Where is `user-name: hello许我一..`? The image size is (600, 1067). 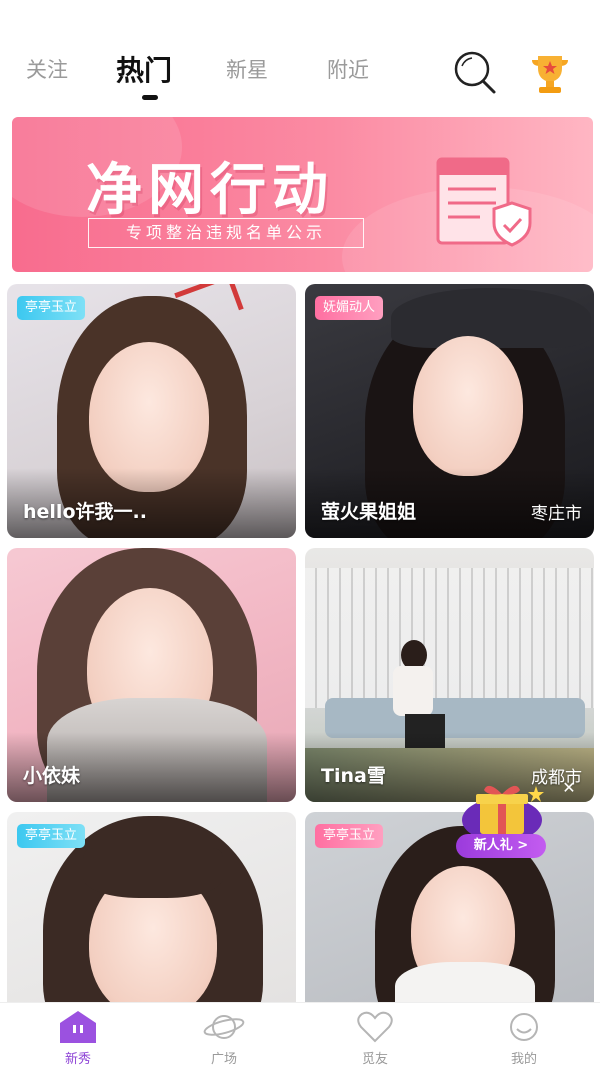 user-name: hello许我一.. is located at coordinates (85, 512).